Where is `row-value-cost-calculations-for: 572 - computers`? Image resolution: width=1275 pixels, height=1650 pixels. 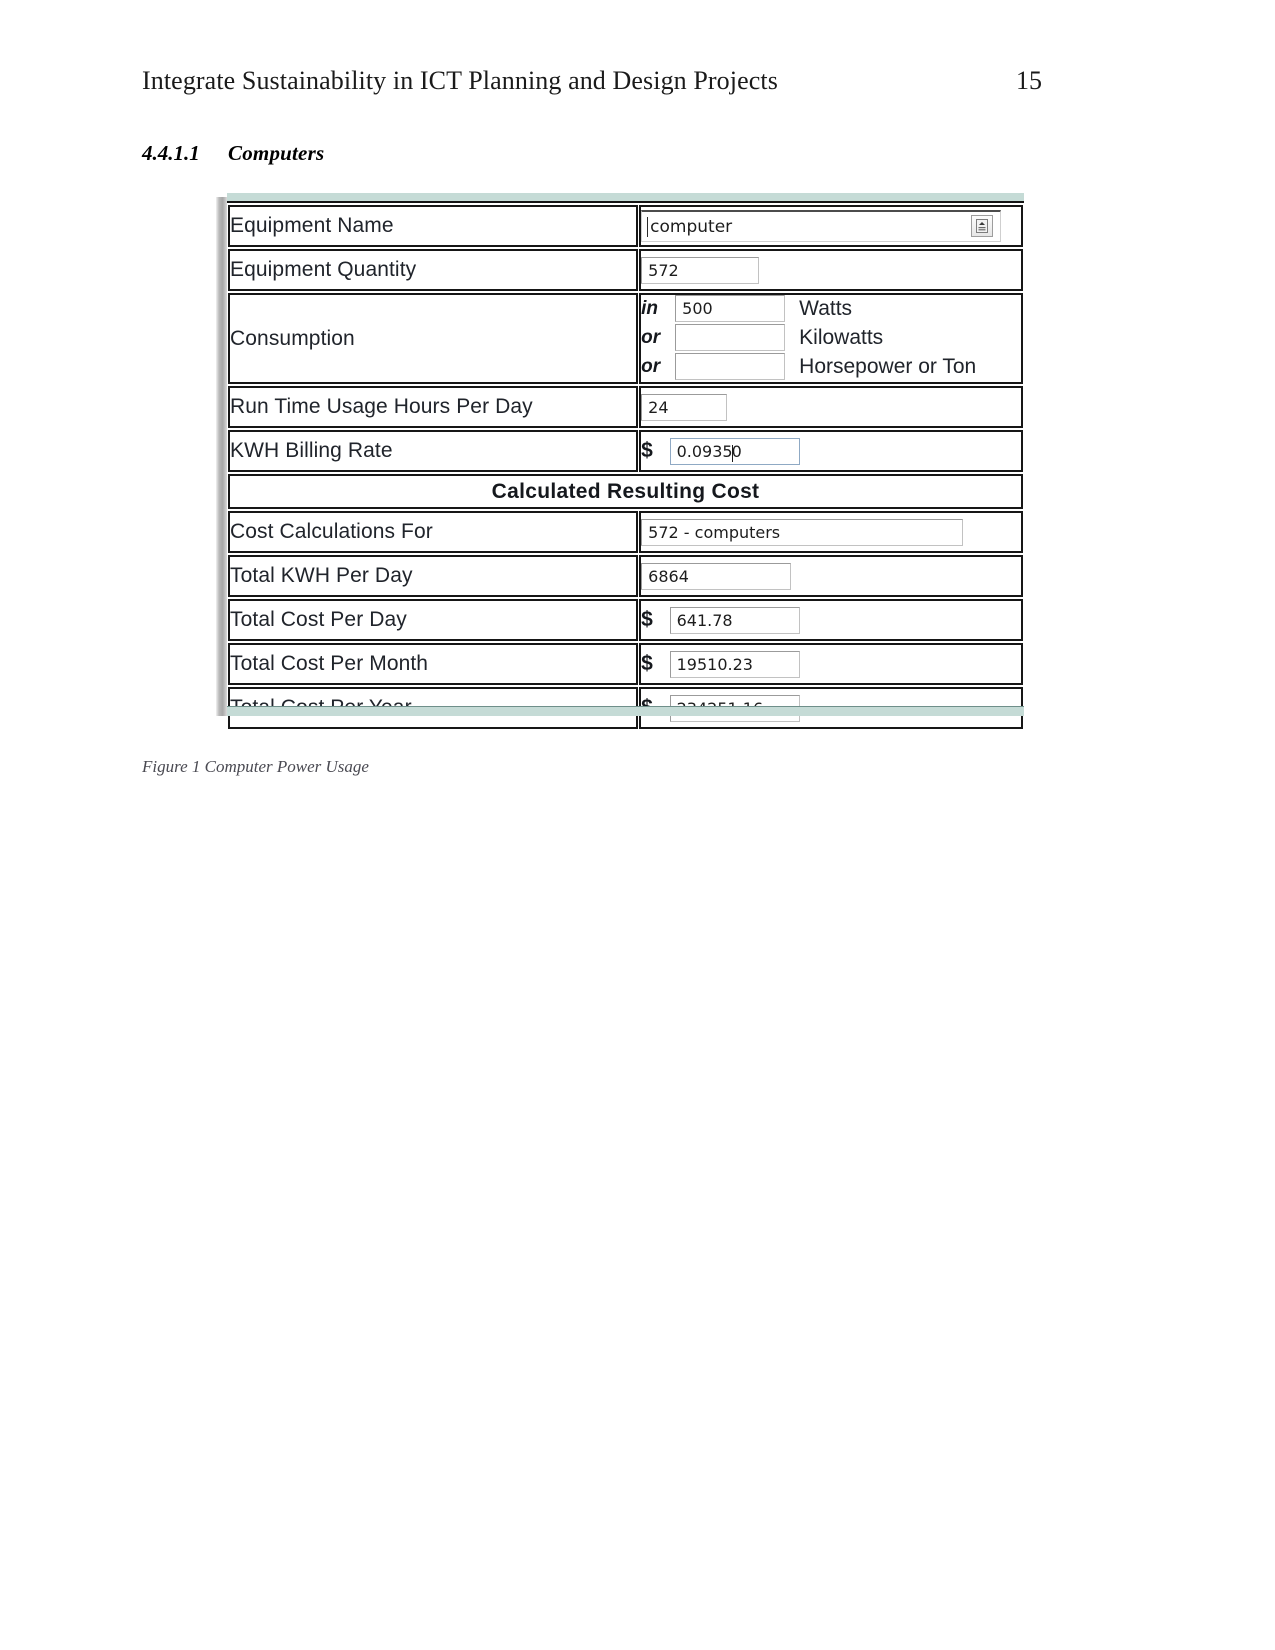 row-value-cost-calculations-for: 572 - computers is located at coordinates (831, 532).